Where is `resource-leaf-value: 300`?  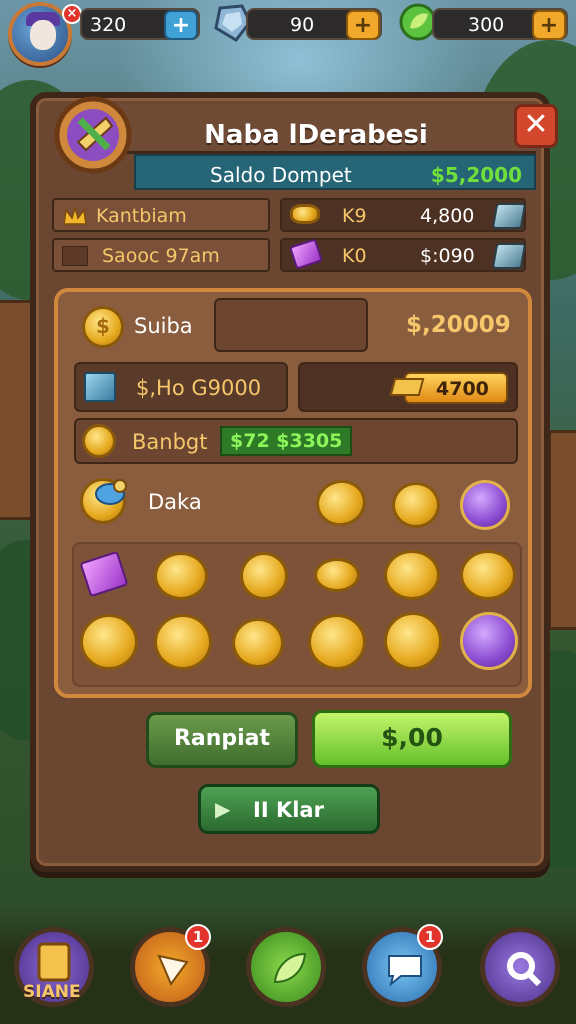 resource-leaf-value: 300 is located at coordinates (486, 25).